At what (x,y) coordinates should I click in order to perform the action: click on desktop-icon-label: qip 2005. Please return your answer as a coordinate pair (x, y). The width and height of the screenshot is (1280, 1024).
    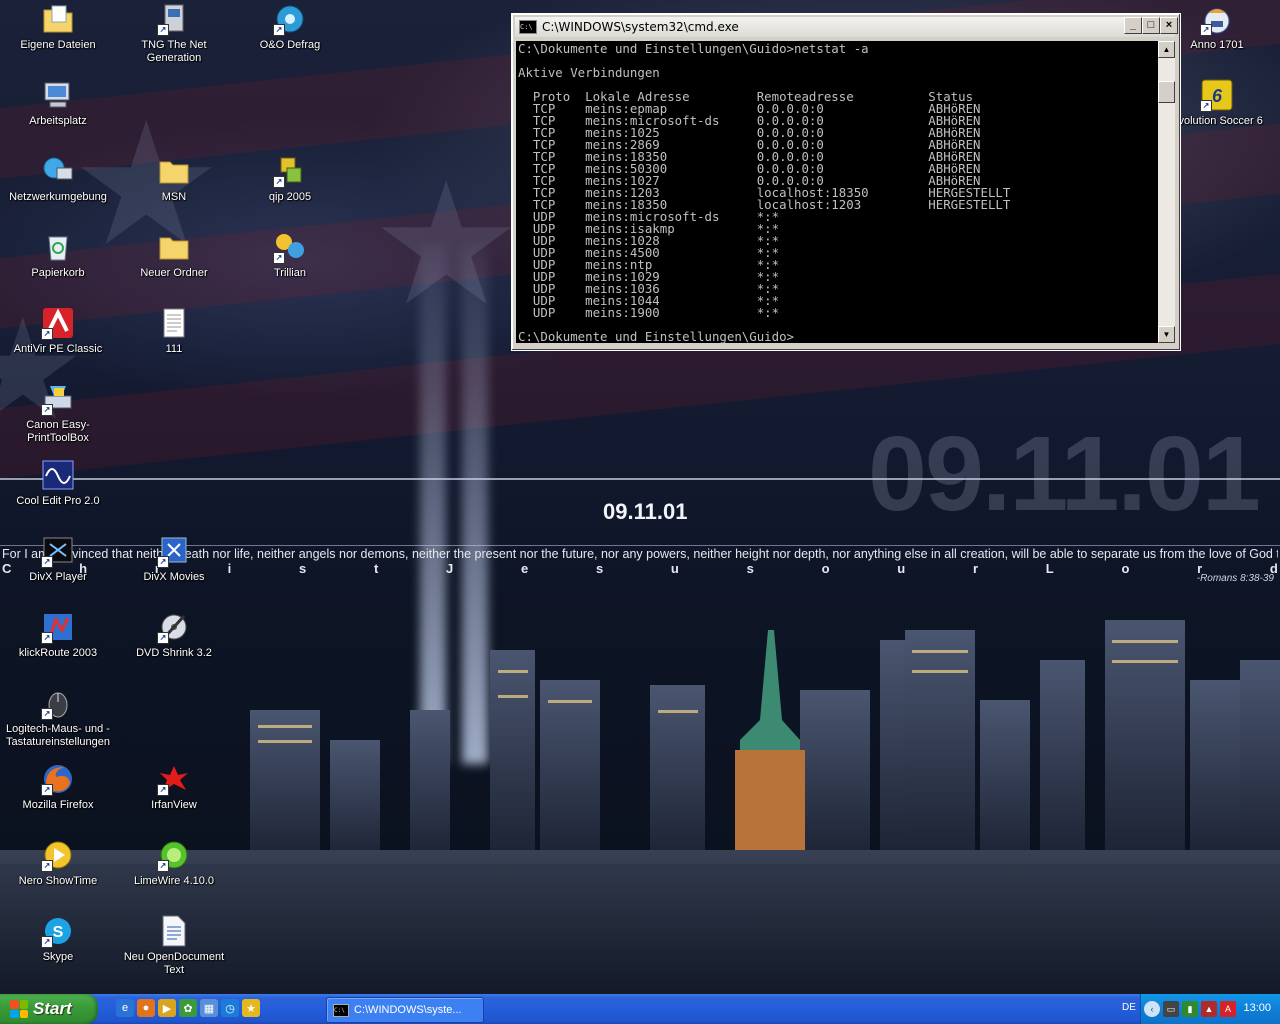
    Looking at the image, I should click on (290, 197).